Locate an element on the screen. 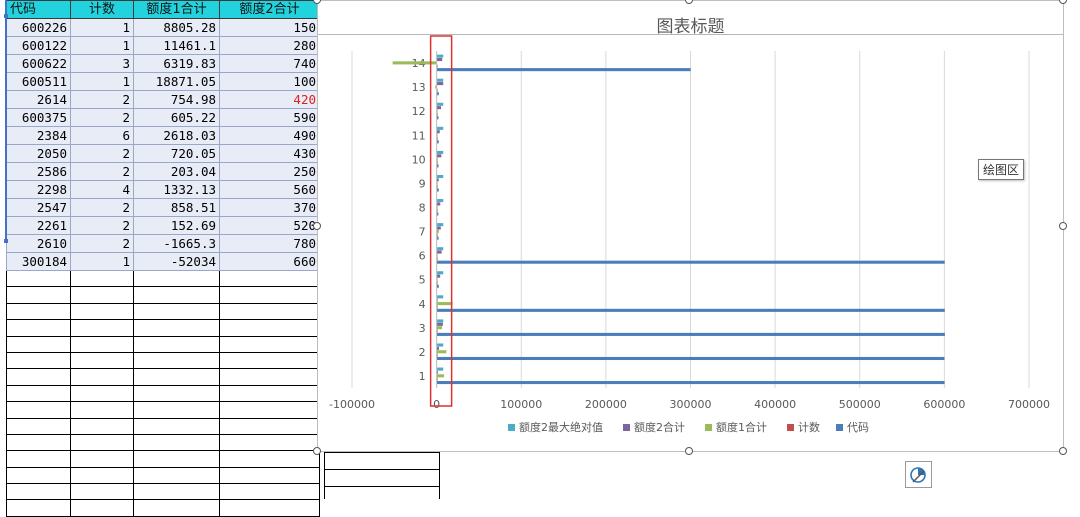 The width and height of the screenshot is (1080, 517). table-cell: 2261 is located at coordinates (38, 225).